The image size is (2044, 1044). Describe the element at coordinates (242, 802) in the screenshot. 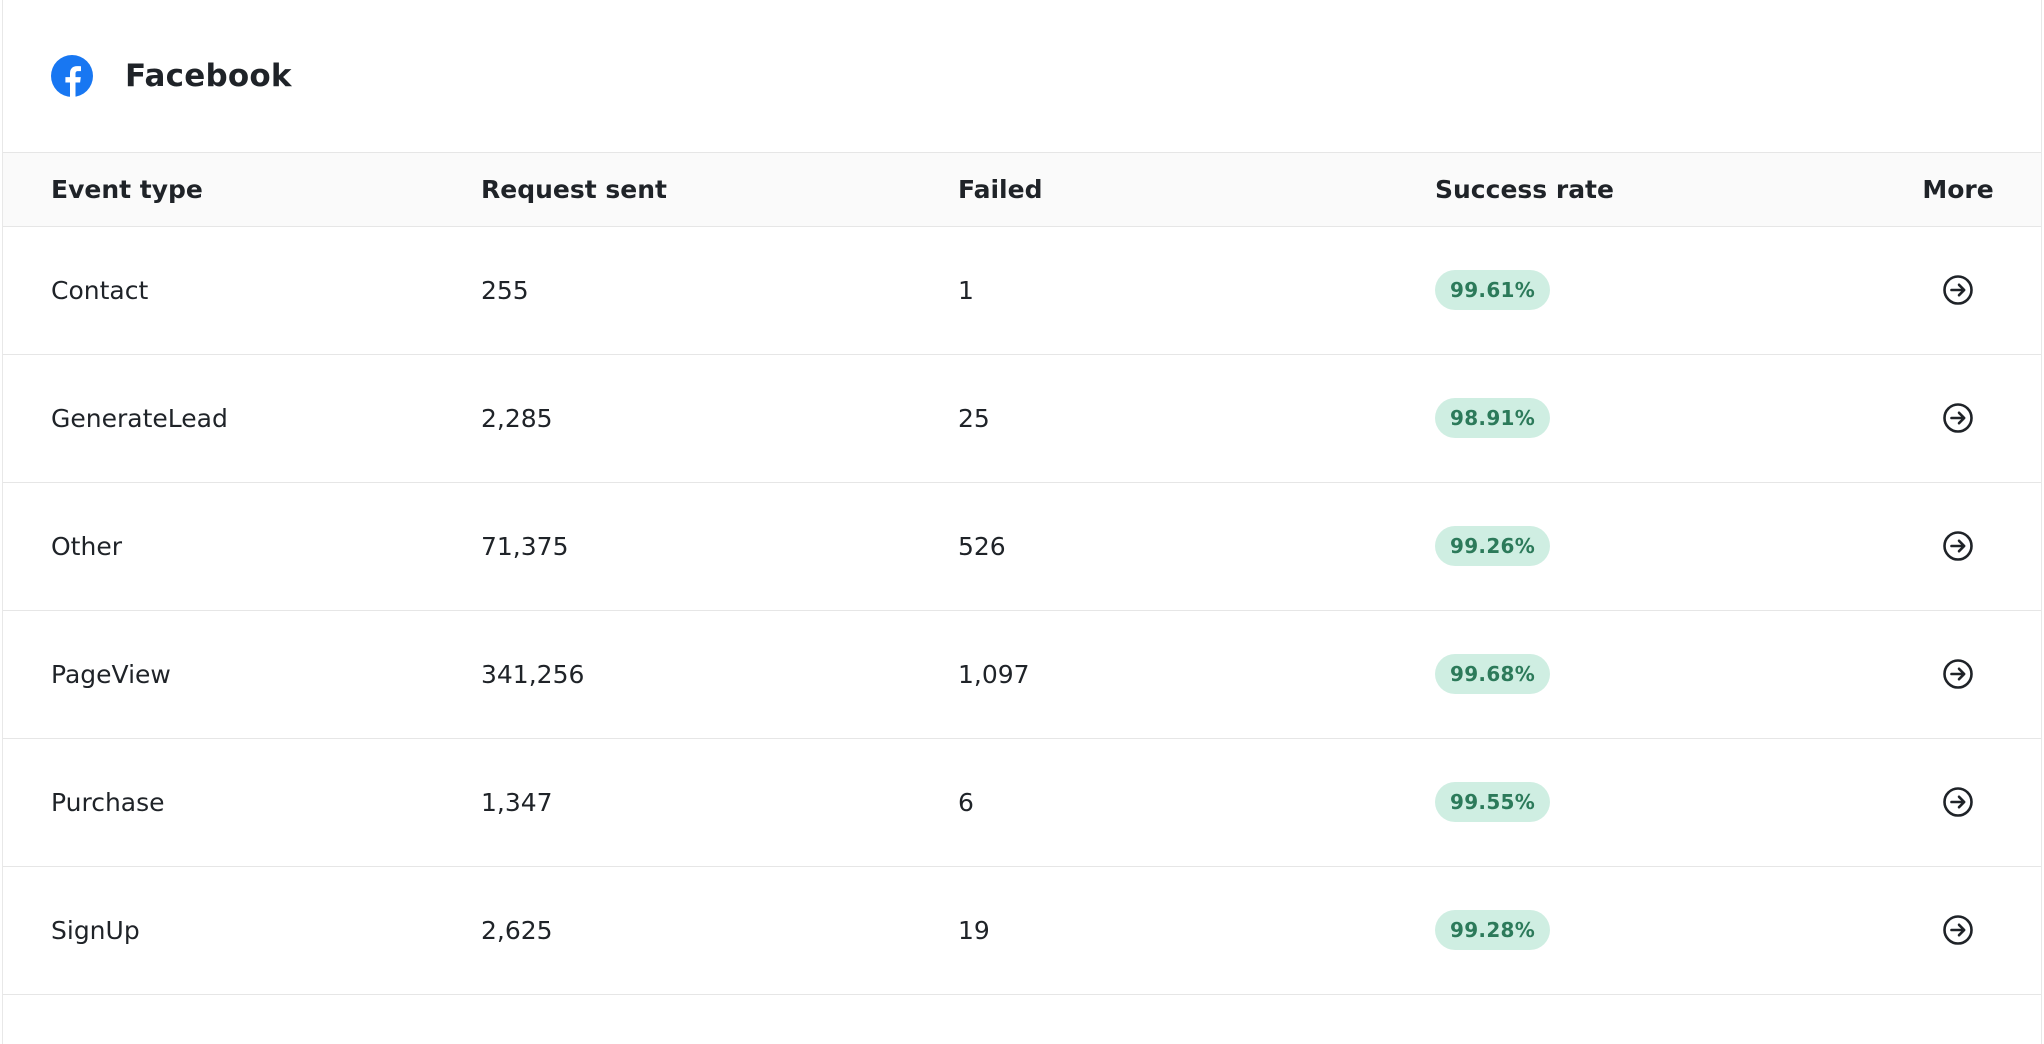

I see `event-type-cell: Purchase` at that location.